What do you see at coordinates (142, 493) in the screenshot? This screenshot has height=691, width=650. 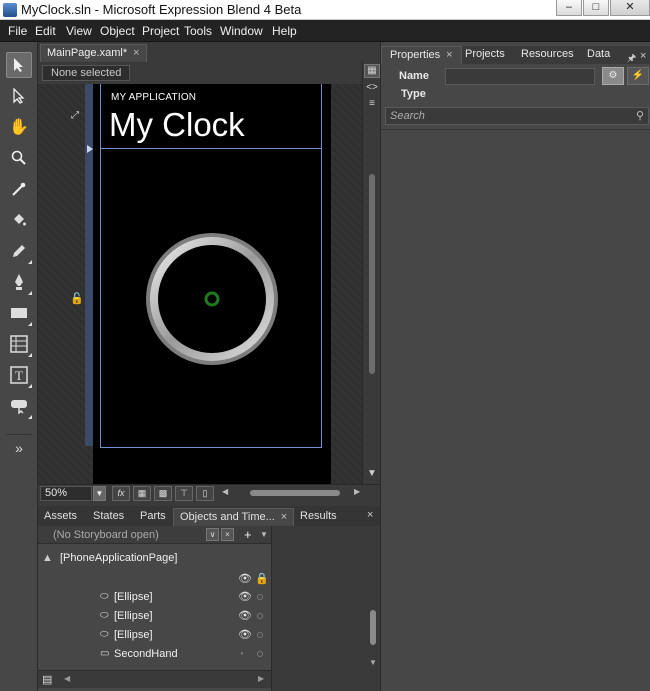 I see `show-grid-button: ▦` at bounding box center [142, 493].